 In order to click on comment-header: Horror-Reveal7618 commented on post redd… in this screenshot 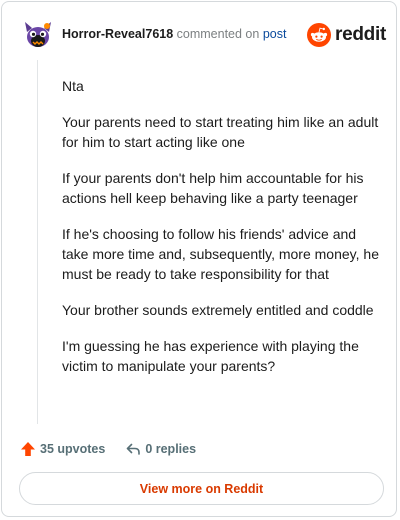, I will do `click(203, 34)`.